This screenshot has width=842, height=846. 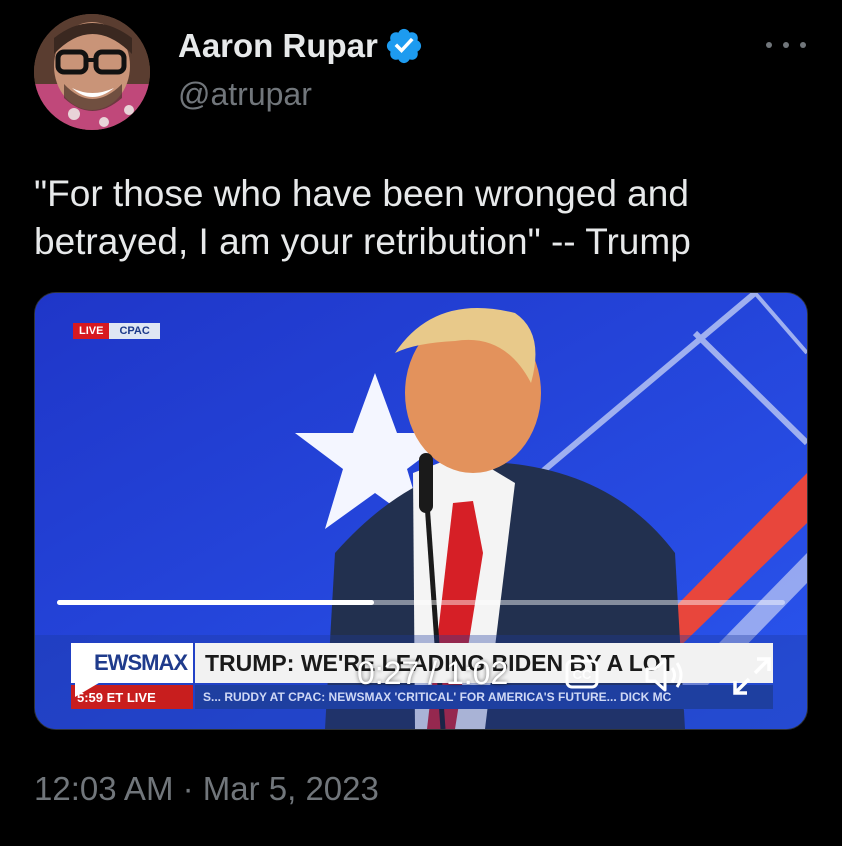 I want to click on event-label: CPAC, so click(x=134, y=331).